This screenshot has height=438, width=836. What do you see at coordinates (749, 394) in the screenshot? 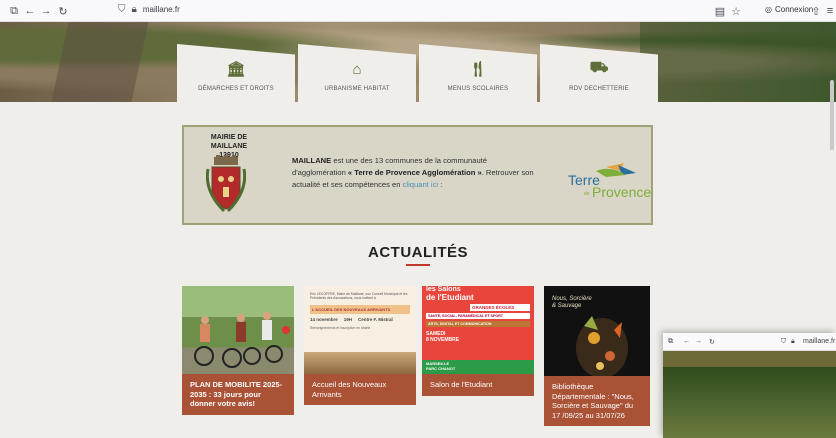
I see `secondary-hero` at bounding box center [749, 394].